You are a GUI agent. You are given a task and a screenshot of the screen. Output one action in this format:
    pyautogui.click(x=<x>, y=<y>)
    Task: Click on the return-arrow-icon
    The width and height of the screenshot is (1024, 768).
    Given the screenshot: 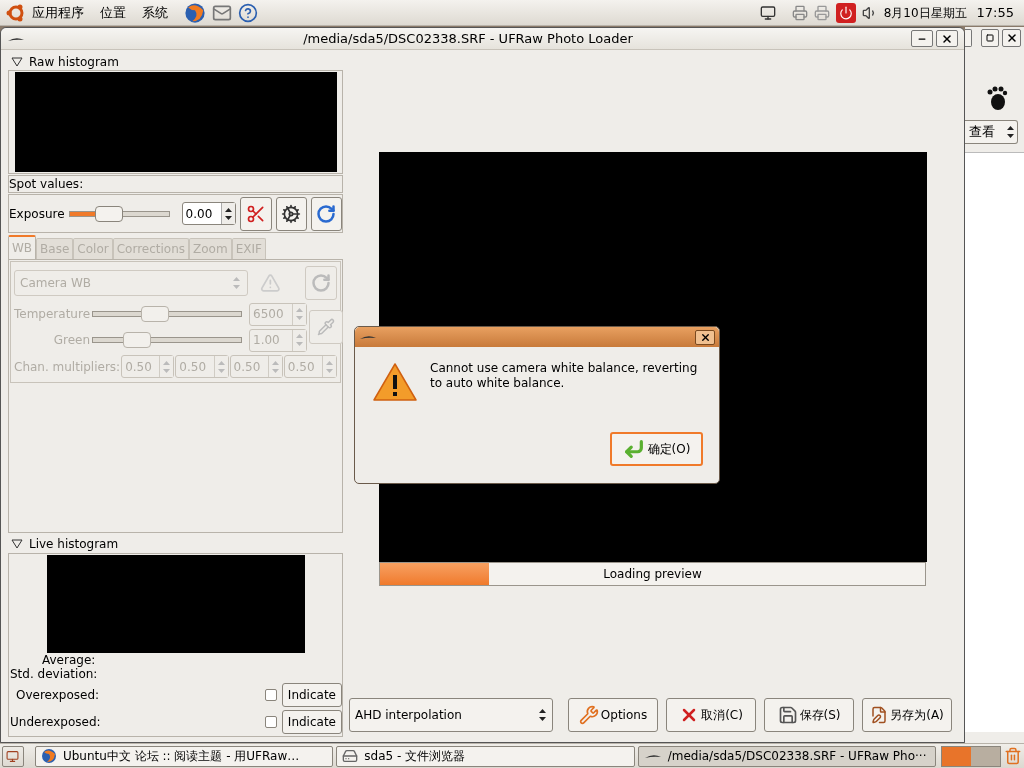 What is the action you would take?
    pyautogui.click(x=633, y=449)
    